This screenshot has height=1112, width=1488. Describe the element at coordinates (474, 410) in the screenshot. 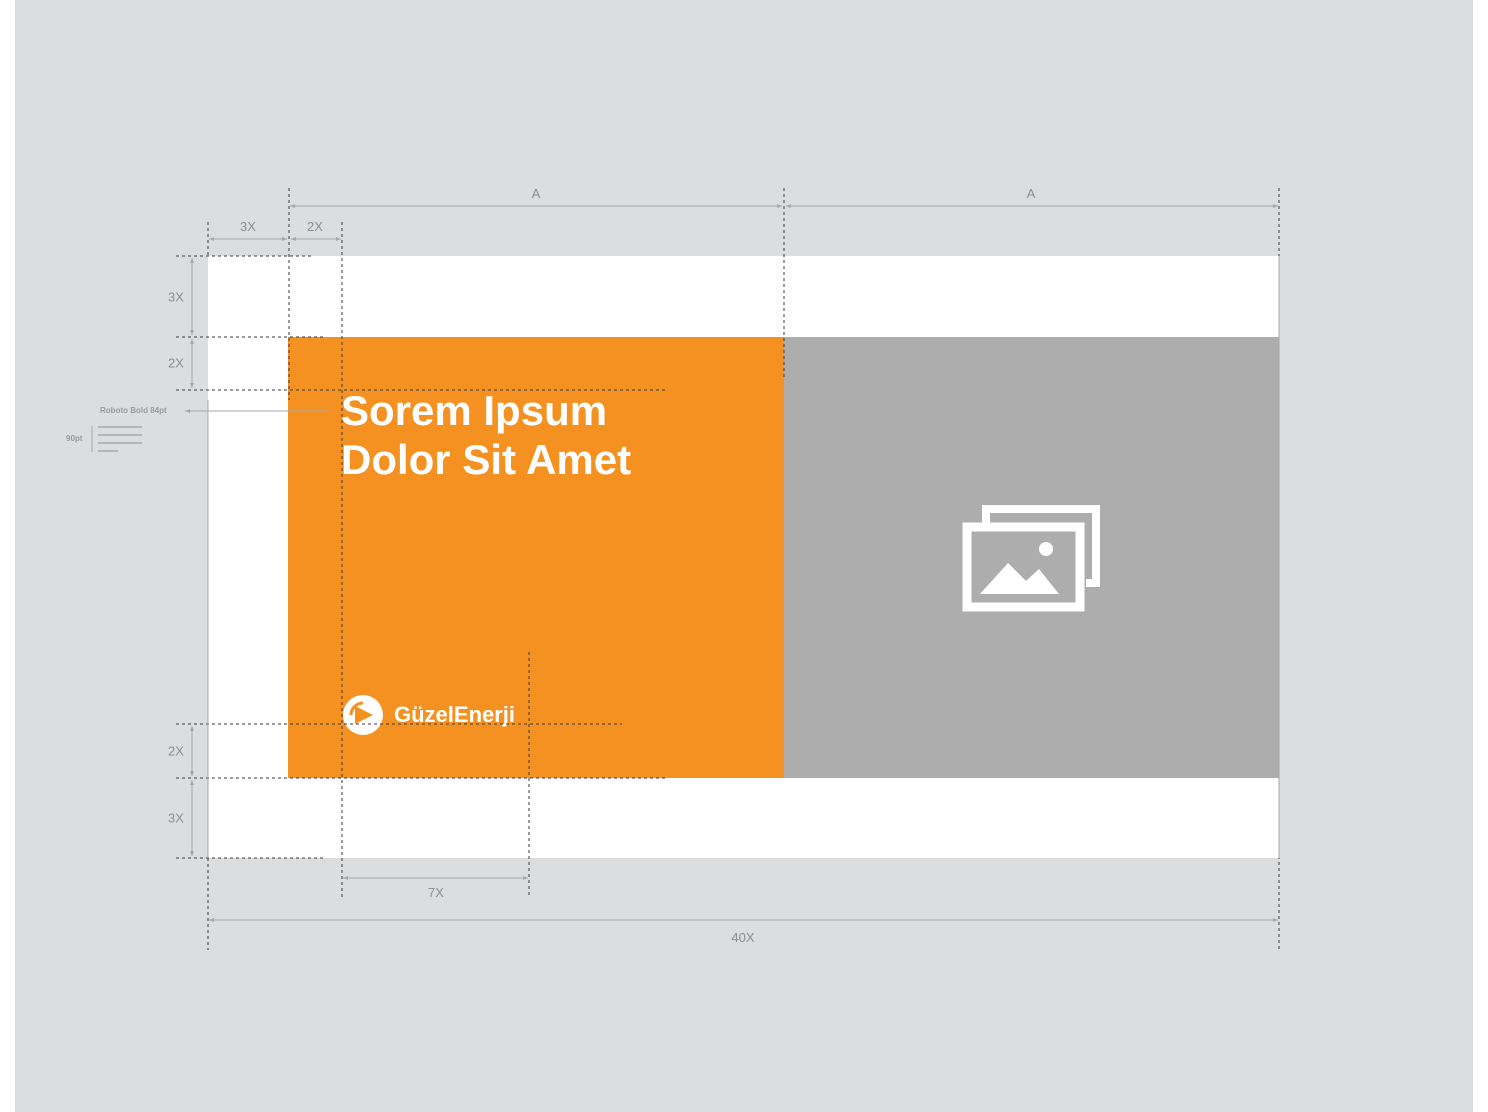

I see `headline-line-1: Sorem Ipsum` at that location.